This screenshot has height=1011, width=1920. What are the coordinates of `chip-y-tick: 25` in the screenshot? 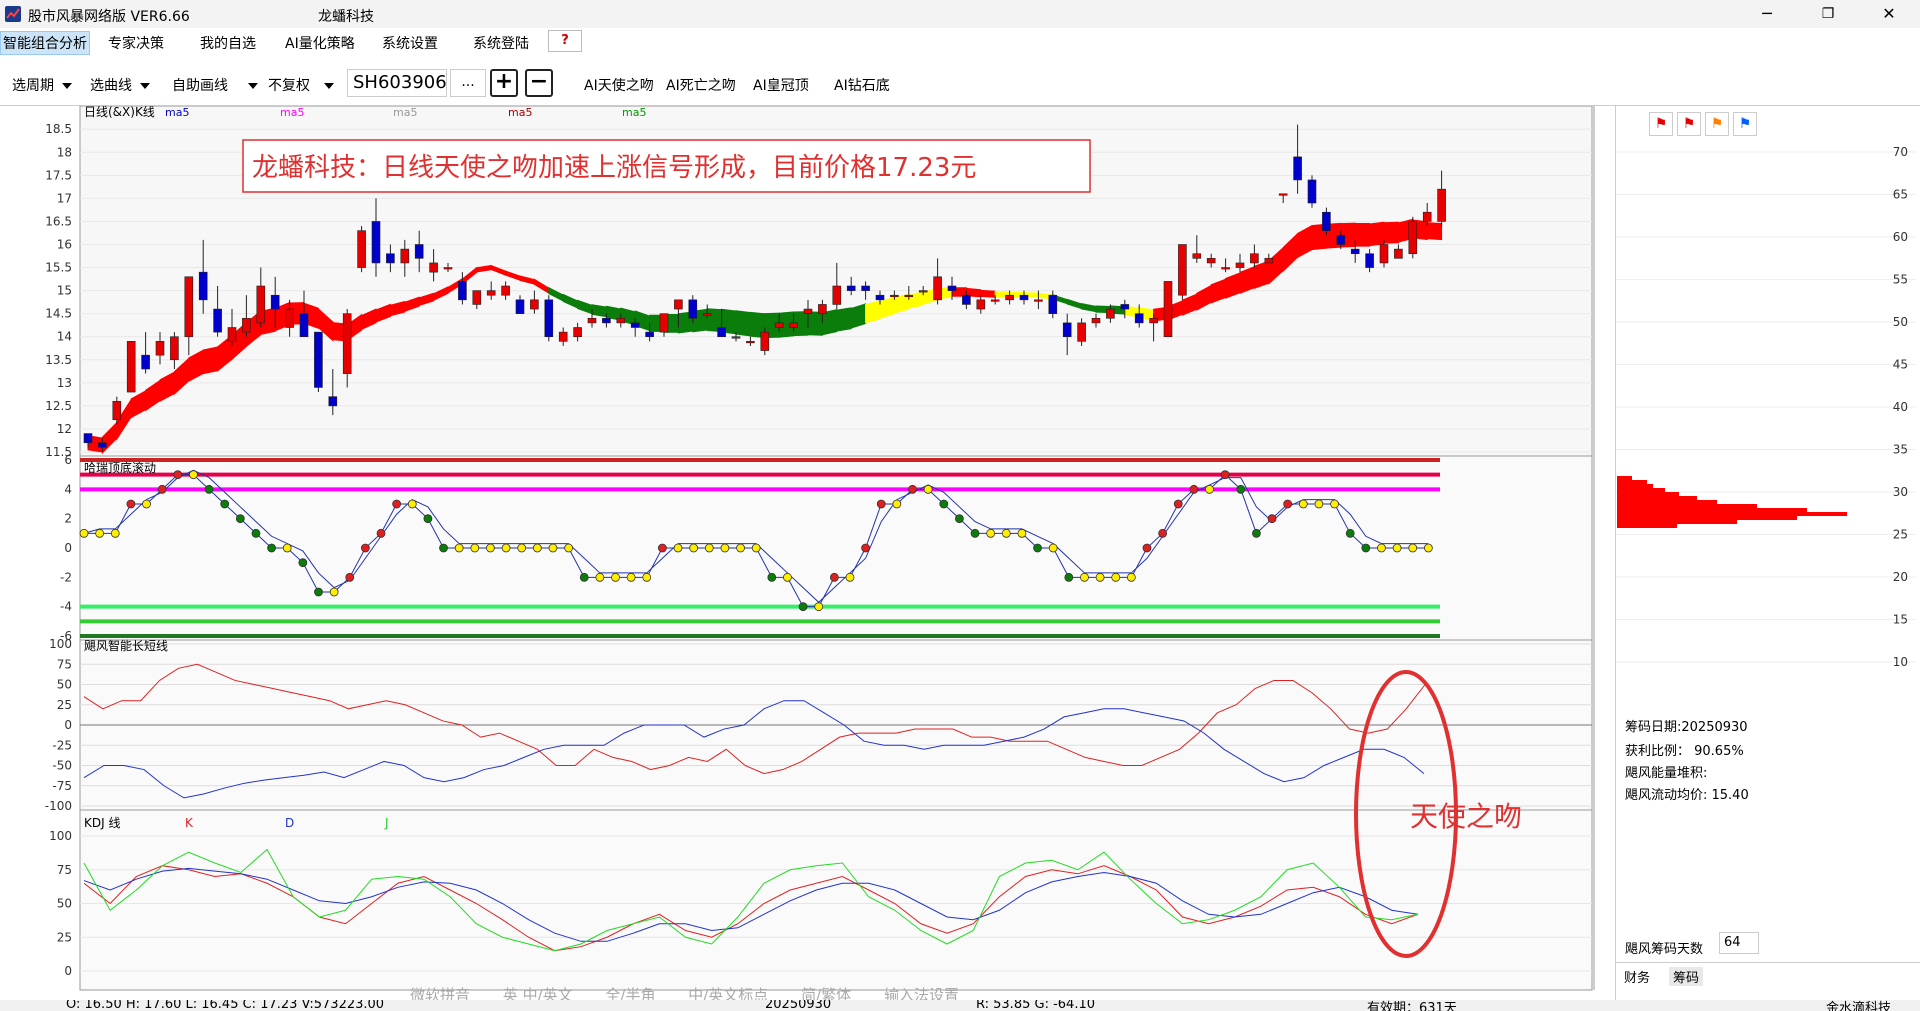 It's located at (1900, 535).